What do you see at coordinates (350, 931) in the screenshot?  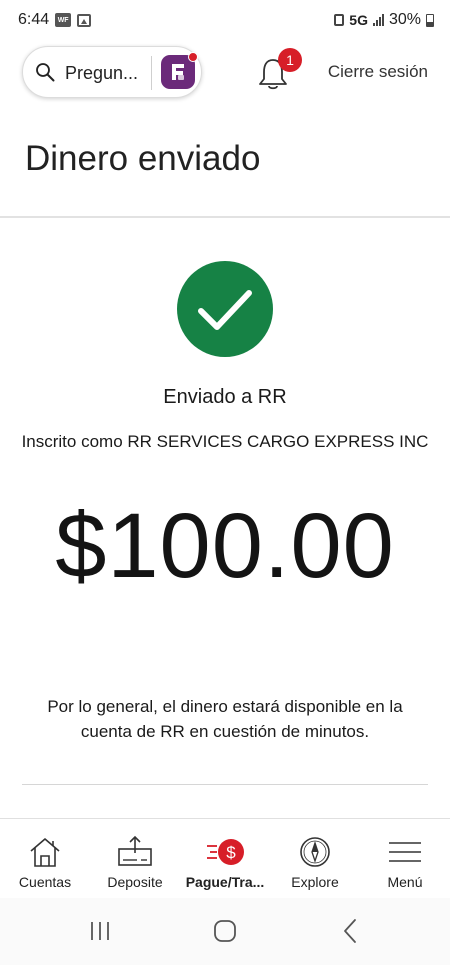 I see `back-button-icon` at bounding box center [350, 931].